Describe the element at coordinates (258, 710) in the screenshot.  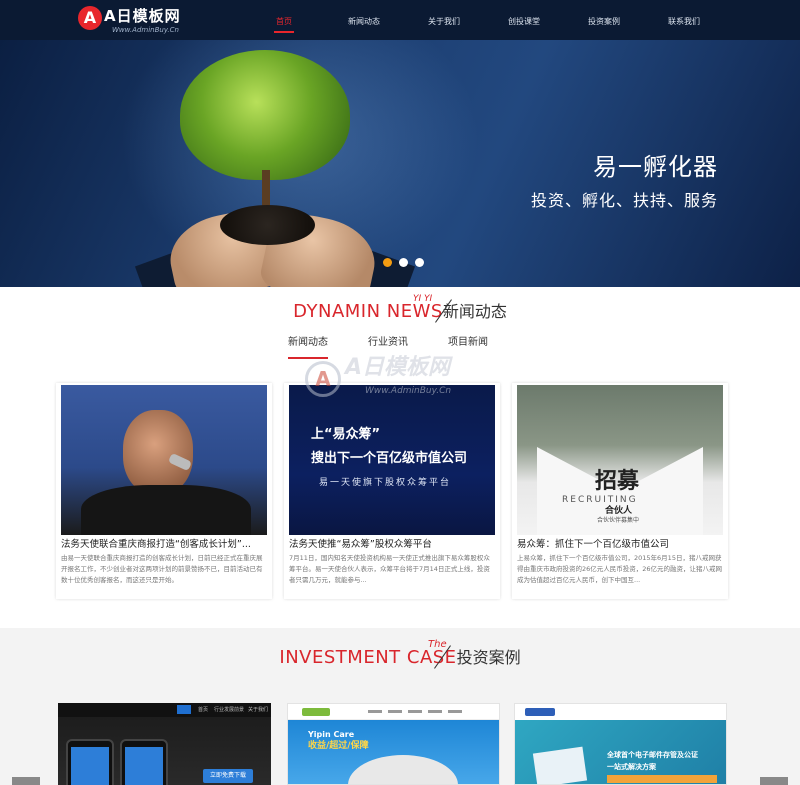
I see `case1-nav-item-3: 关于我们` at that location.